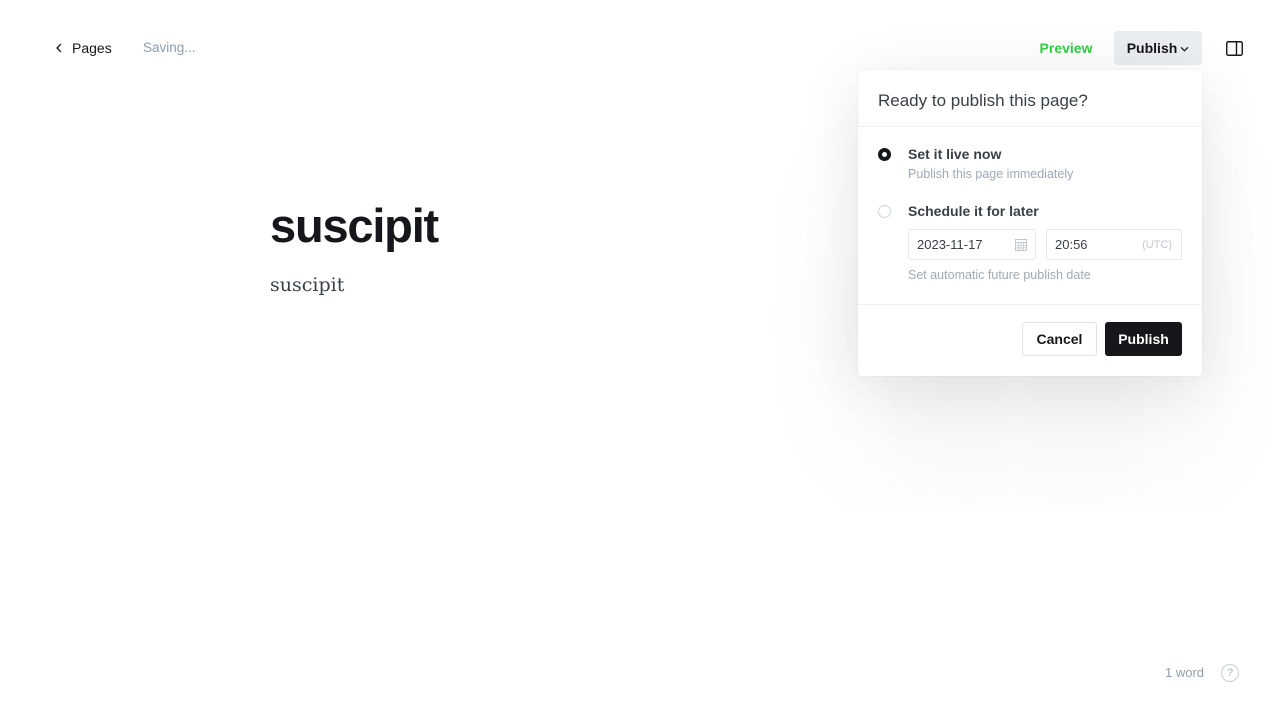 Image resolution: width=1280 pixels, height=720 pixels. I want to click on radio-publish-now, so click(884, 154).